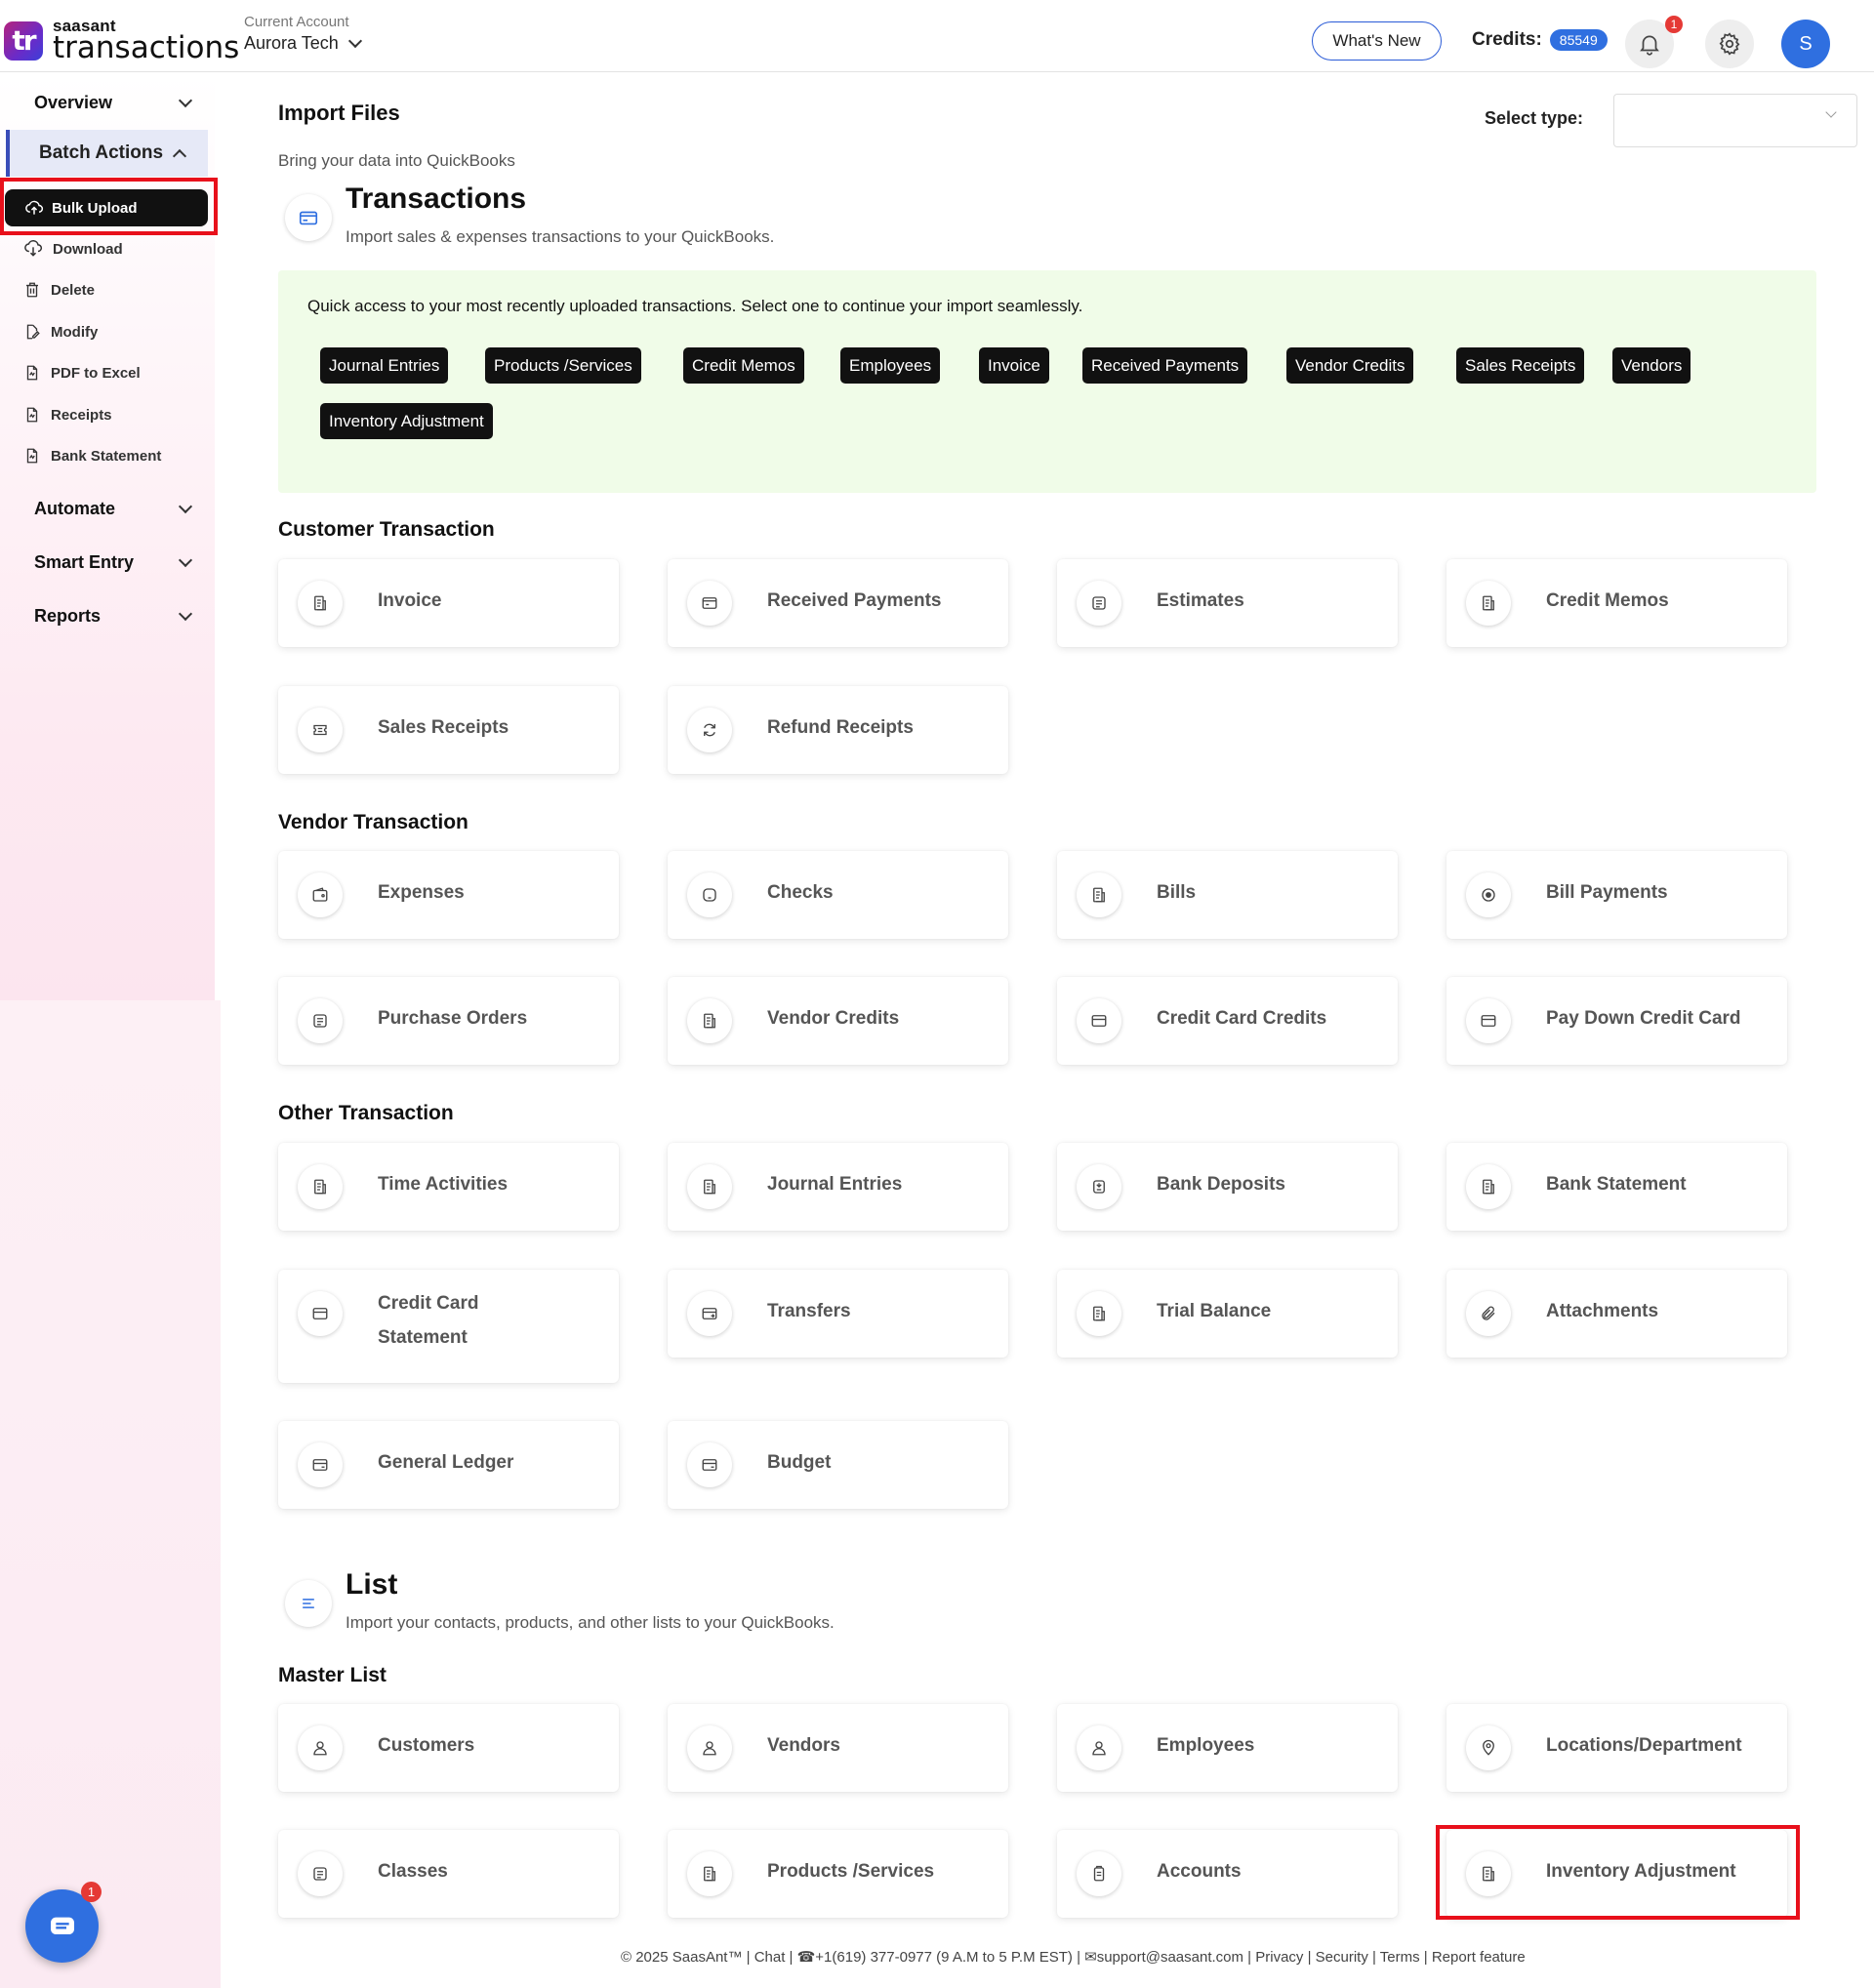  Describe the element at coordinates (709, 895) in the screenshot. I see `check-icon` at that location.